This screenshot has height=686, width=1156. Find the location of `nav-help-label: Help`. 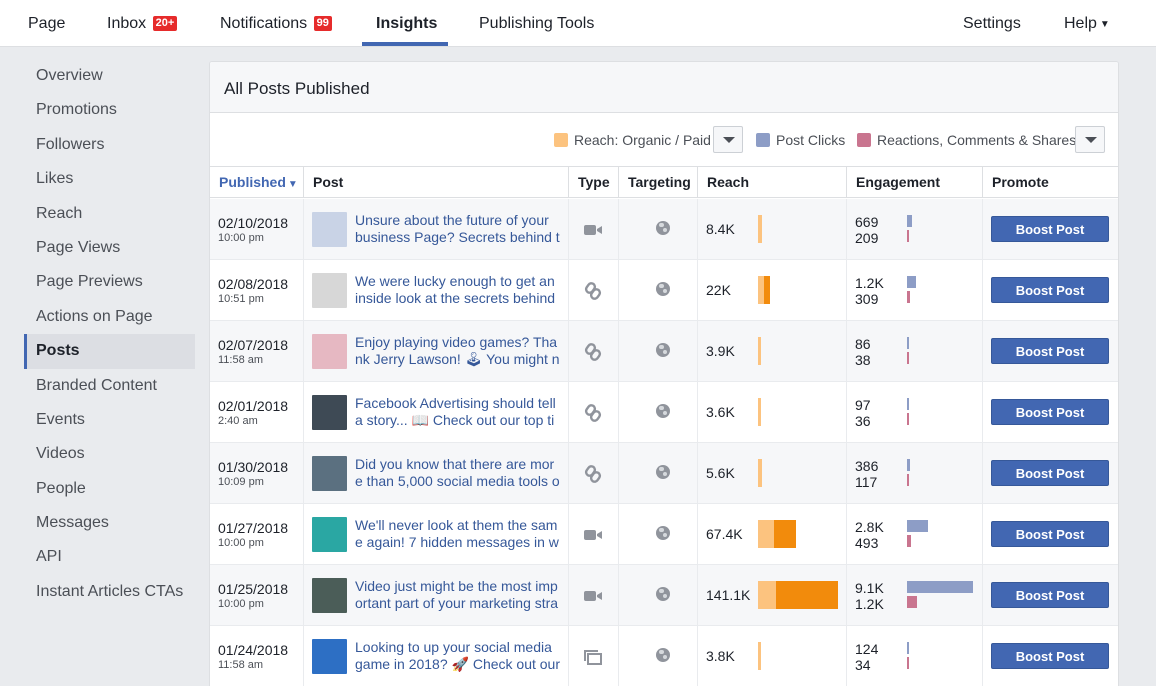

nav-help-label: Help is located at coordinates (1080, 23).